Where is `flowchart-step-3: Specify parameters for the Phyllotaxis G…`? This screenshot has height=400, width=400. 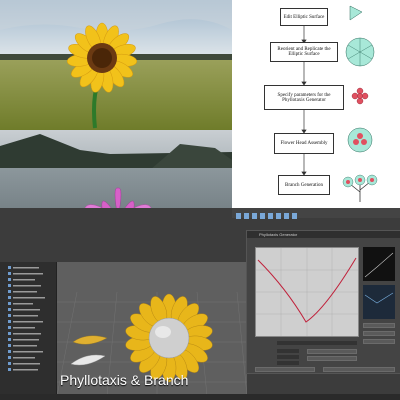 flowchart-step-3: Specify parameters for the Phyllotaxis G… is located at coordinates (304, 97).